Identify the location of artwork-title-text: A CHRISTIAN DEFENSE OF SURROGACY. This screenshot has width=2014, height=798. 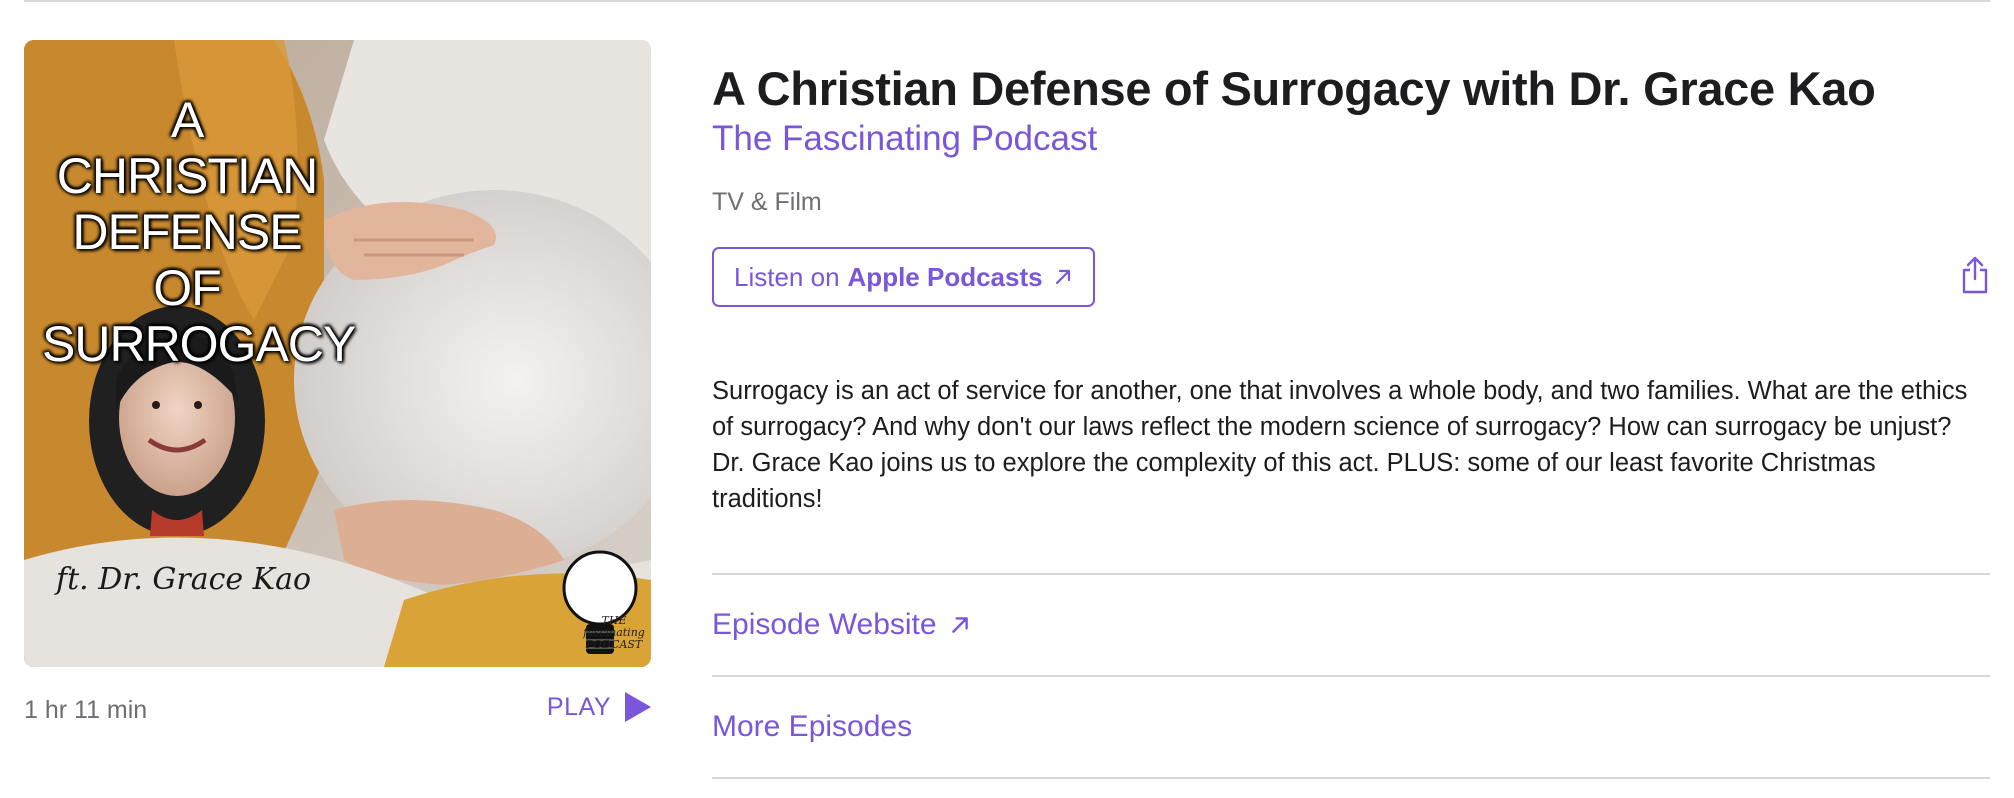
(199, 232).